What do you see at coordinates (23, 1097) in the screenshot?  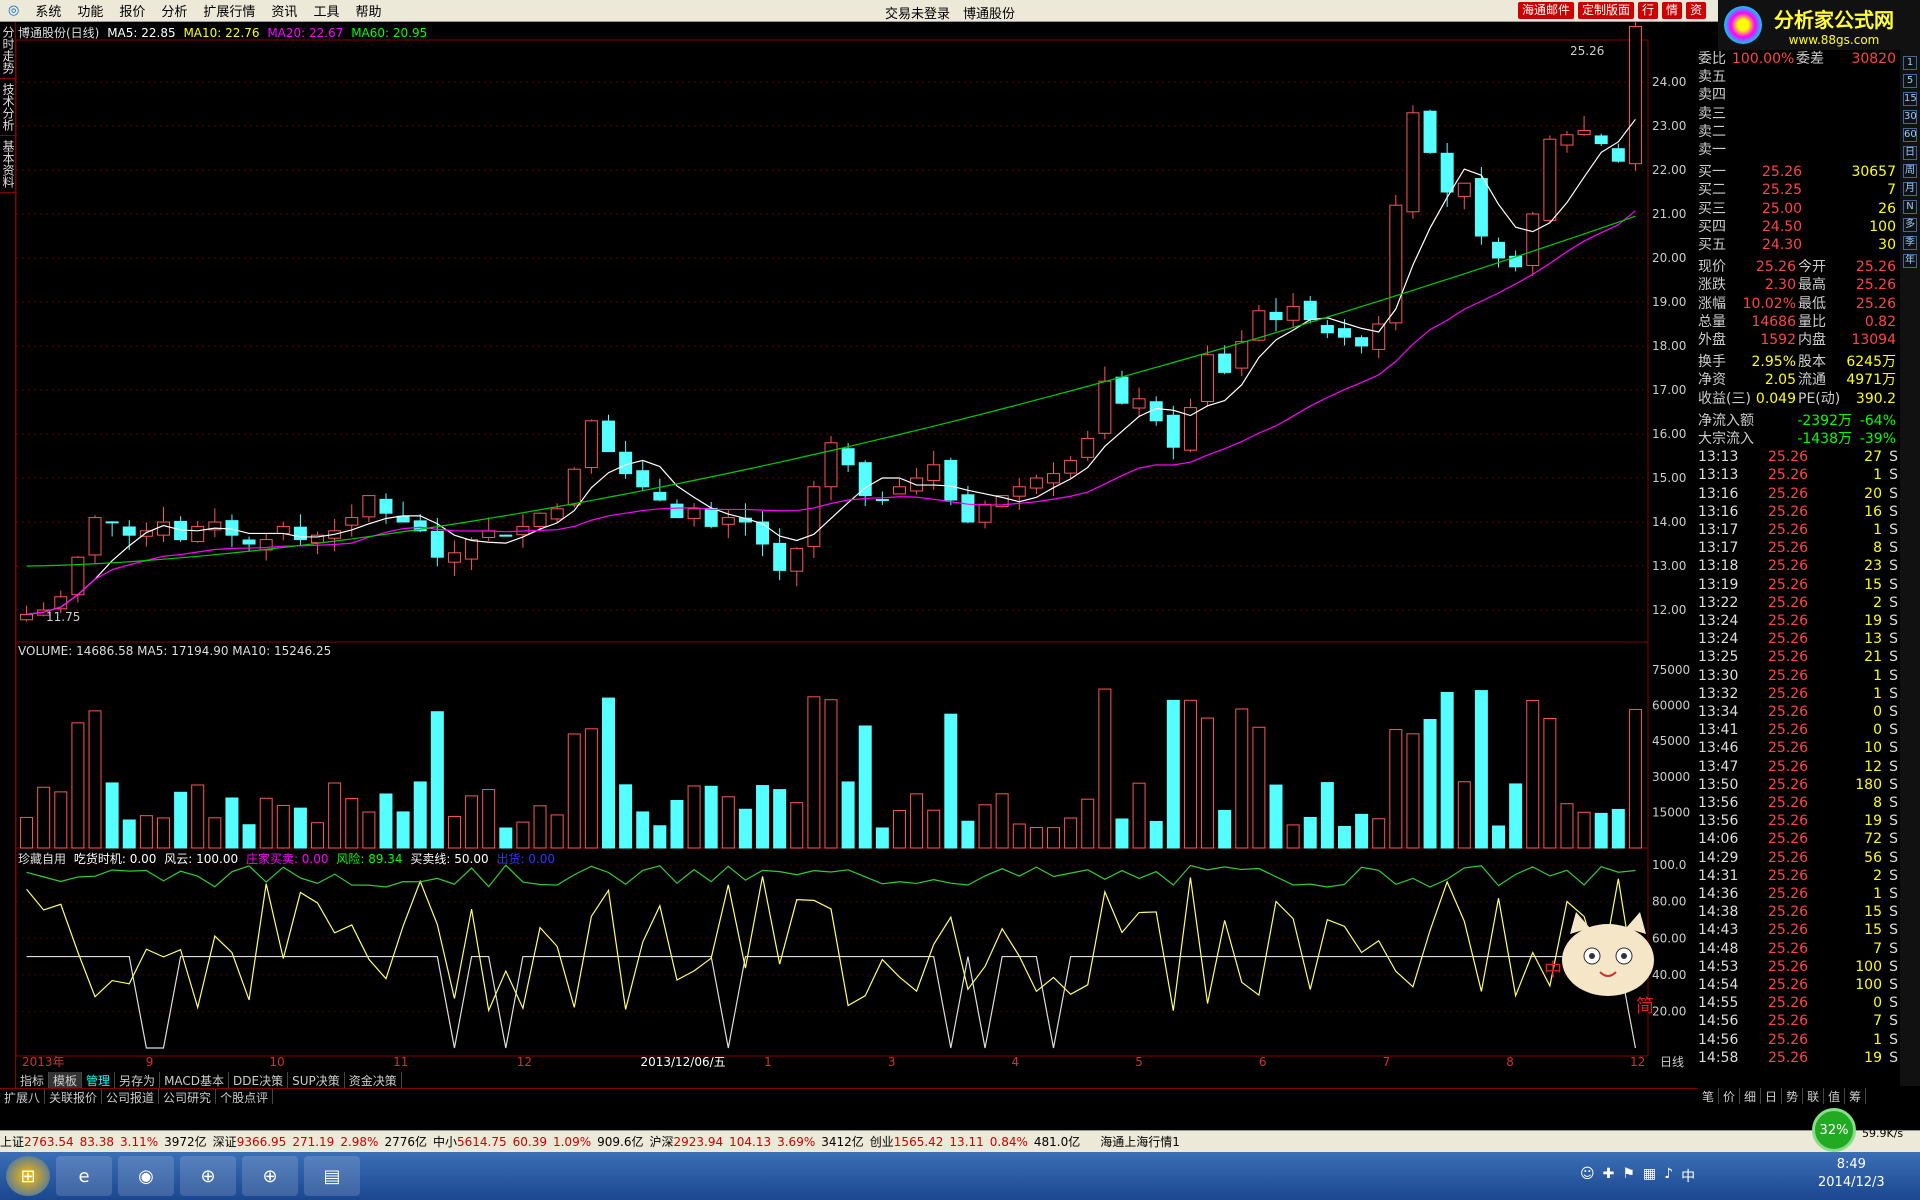 I see `tab-ext8: 扩展八` at bounding box center [23, 1097].